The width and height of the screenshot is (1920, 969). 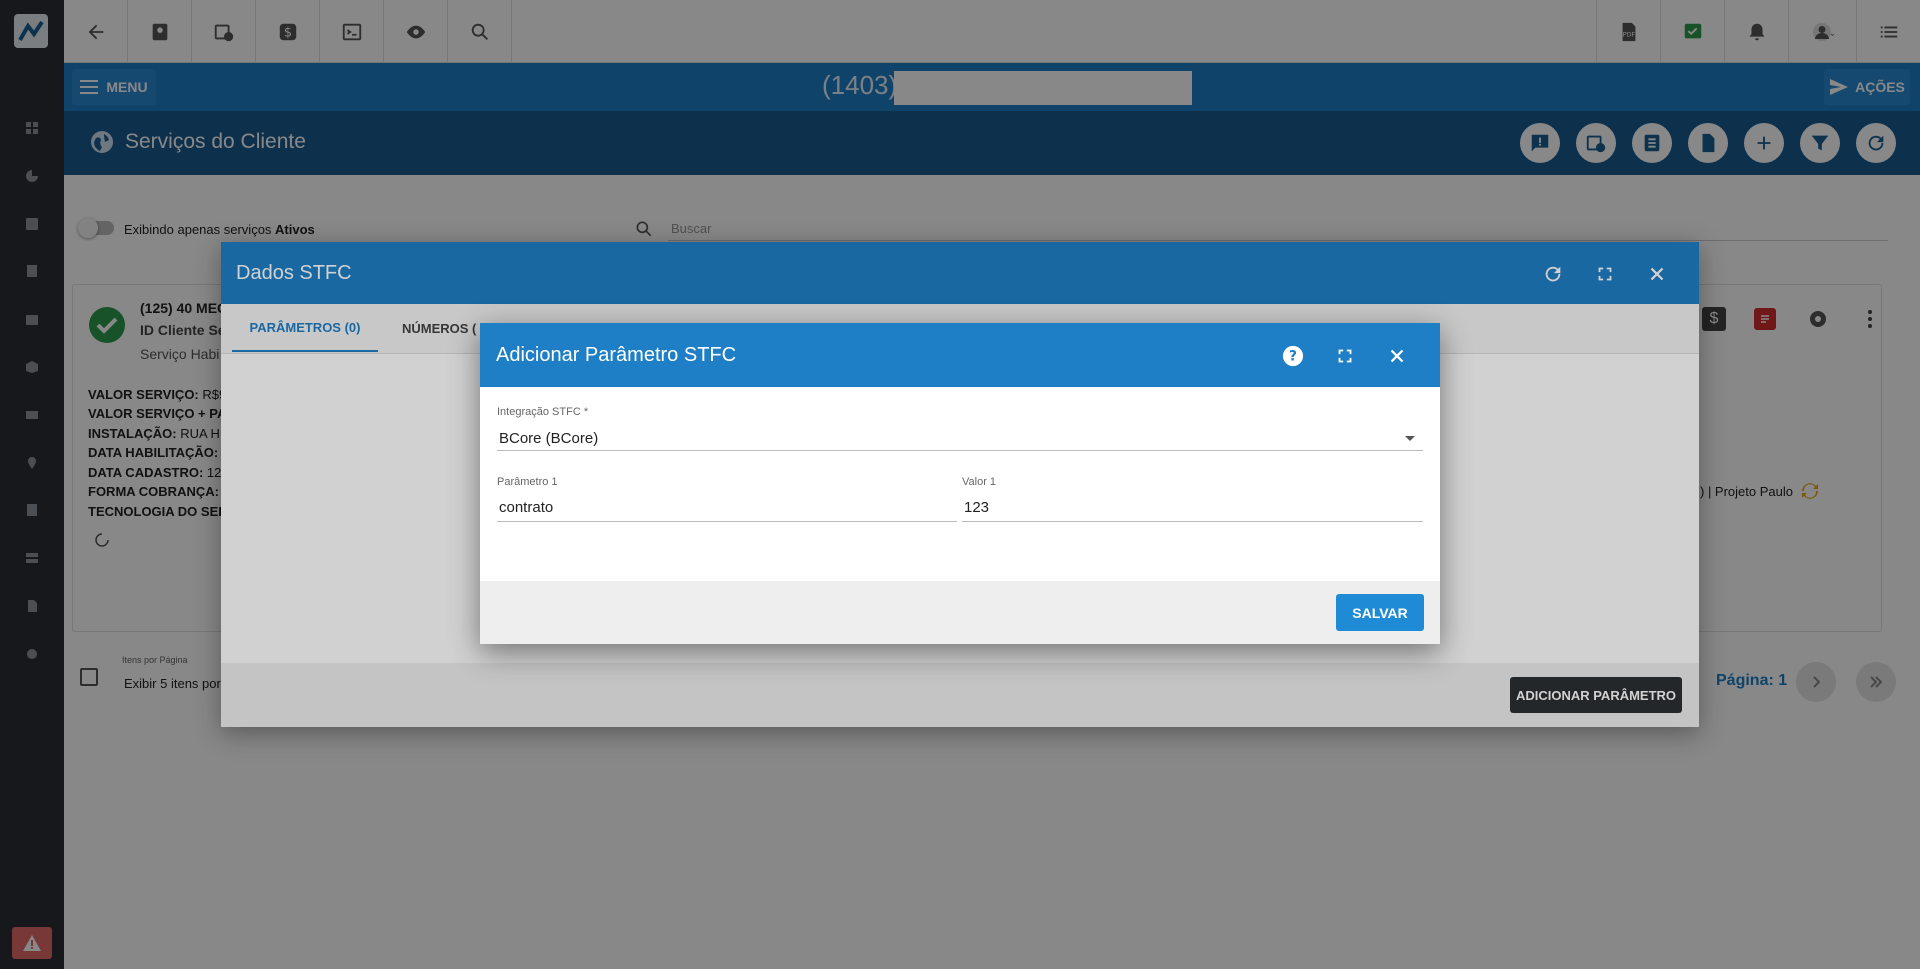 I want to click on integration-underline, so click(x=960, y=450).